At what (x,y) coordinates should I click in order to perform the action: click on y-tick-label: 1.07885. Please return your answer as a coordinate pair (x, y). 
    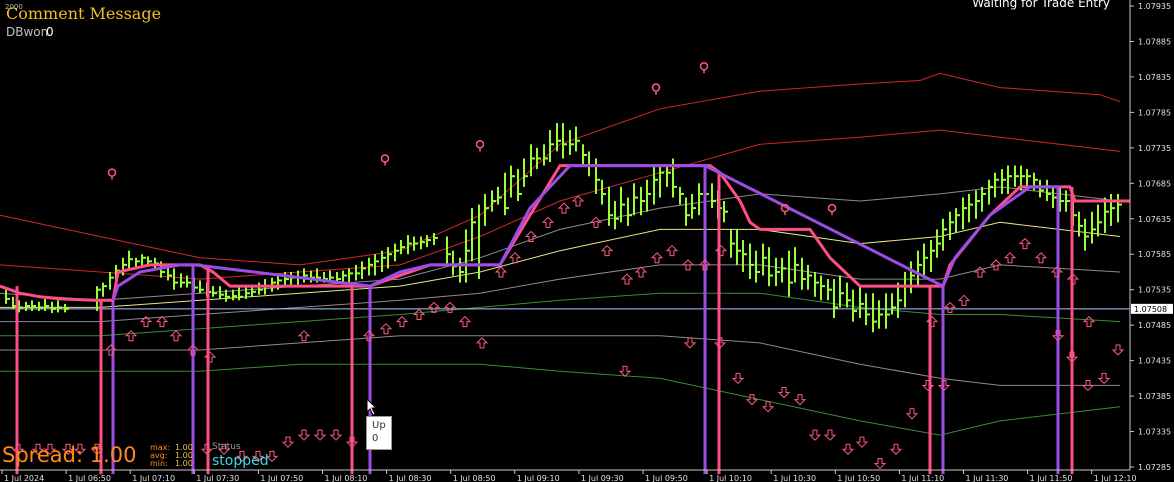
    Looking at the image, I should click on (1154, 41).